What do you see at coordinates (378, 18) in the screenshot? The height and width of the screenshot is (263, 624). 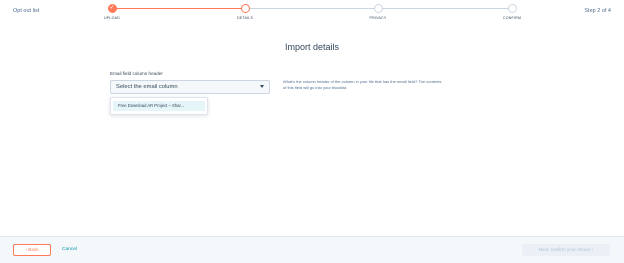 I see `step-label-privacy: PRIVACY` at bounding box center [378, 18].